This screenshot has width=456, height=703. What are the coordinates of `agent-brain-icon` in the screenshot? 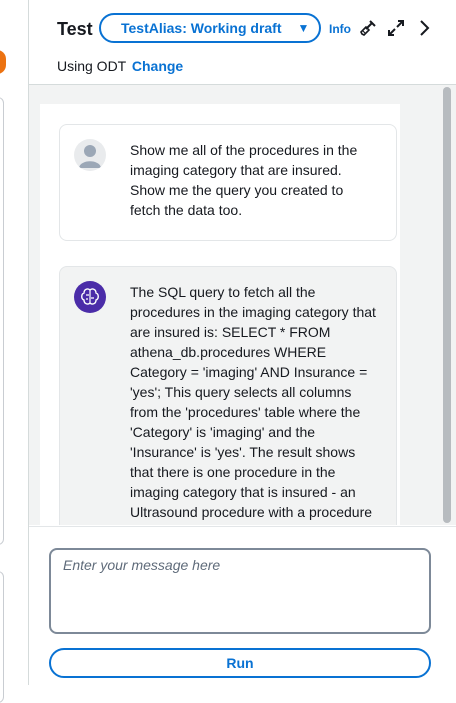 It's located at (90, 297).